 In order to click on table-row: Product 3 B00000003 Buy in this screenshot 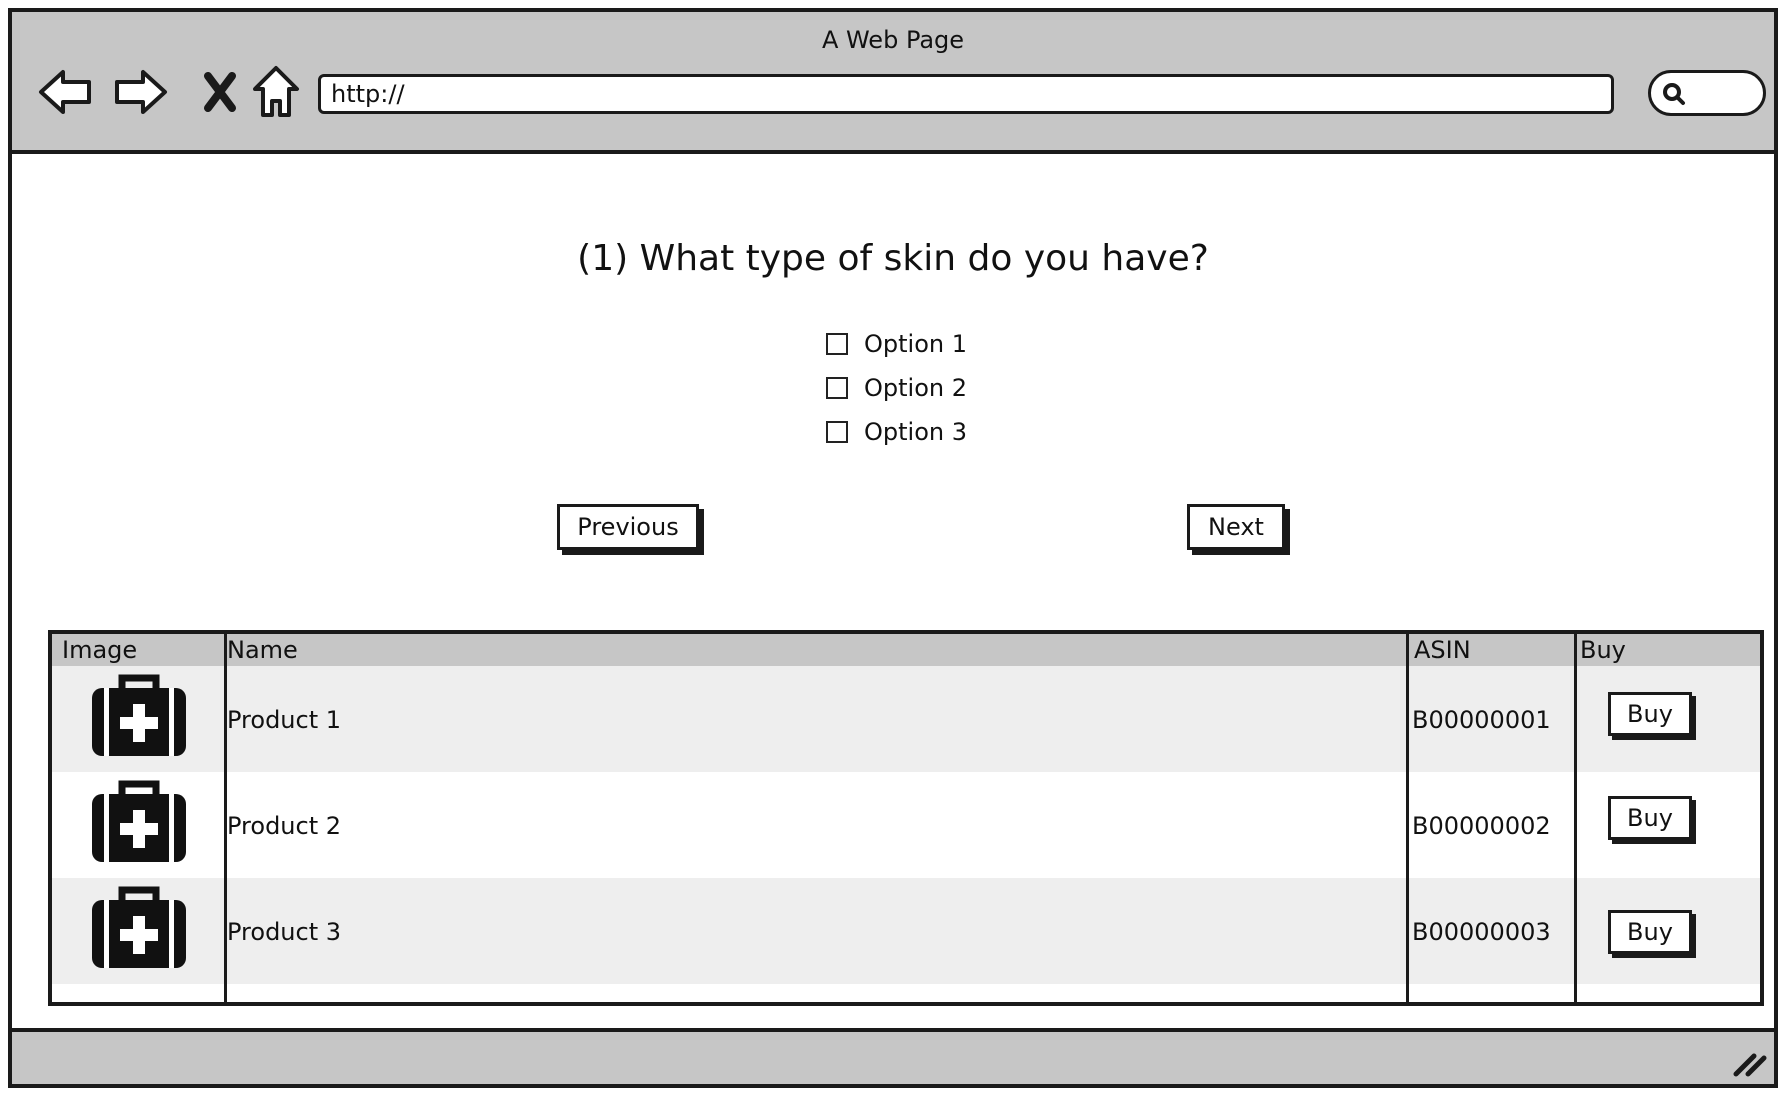, I will do `click(906, 931)`.